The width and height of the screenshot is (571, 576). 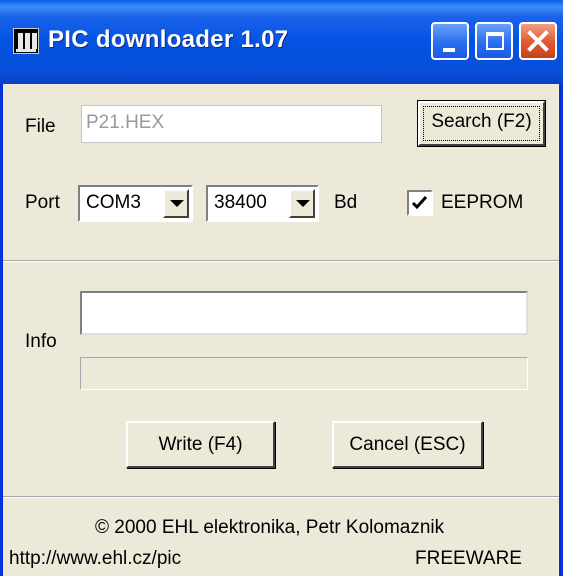 I want to click on eeprom-checkbox, so click(x=420, y=203).